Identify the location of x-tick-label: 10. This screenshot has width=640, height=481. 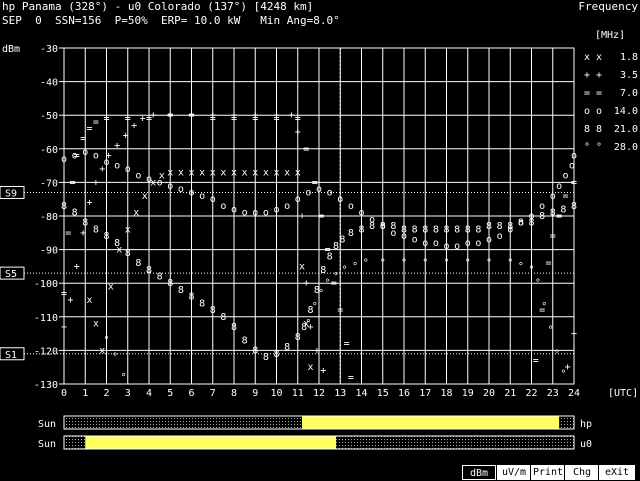
(276, 393).